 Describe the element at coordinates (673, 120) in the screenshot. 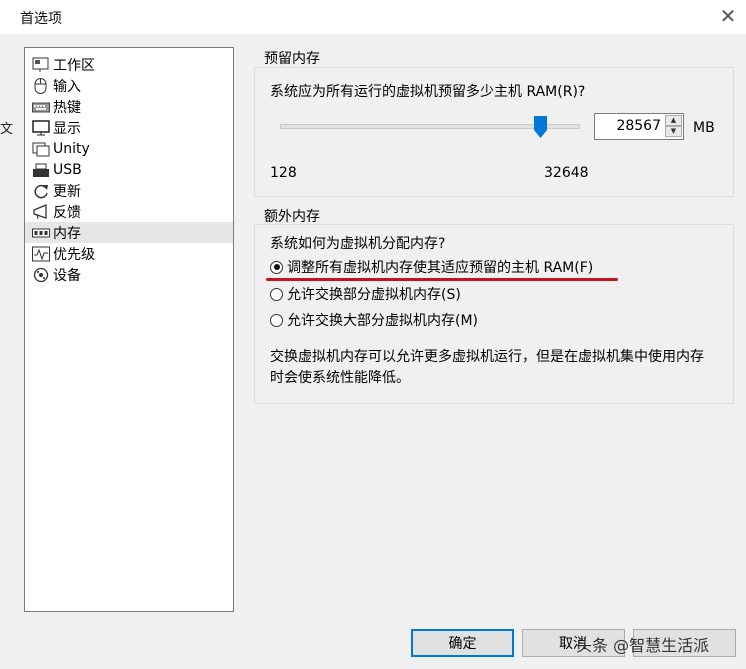

I see `increment-icon: ▲` at that location.